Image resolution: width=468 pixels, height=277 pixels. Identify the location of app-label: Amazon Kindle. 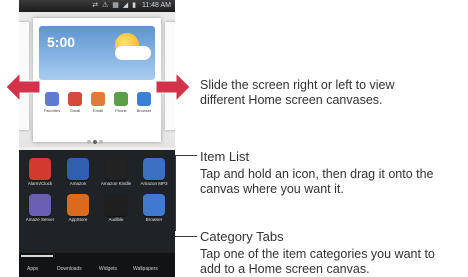
(116, 183).